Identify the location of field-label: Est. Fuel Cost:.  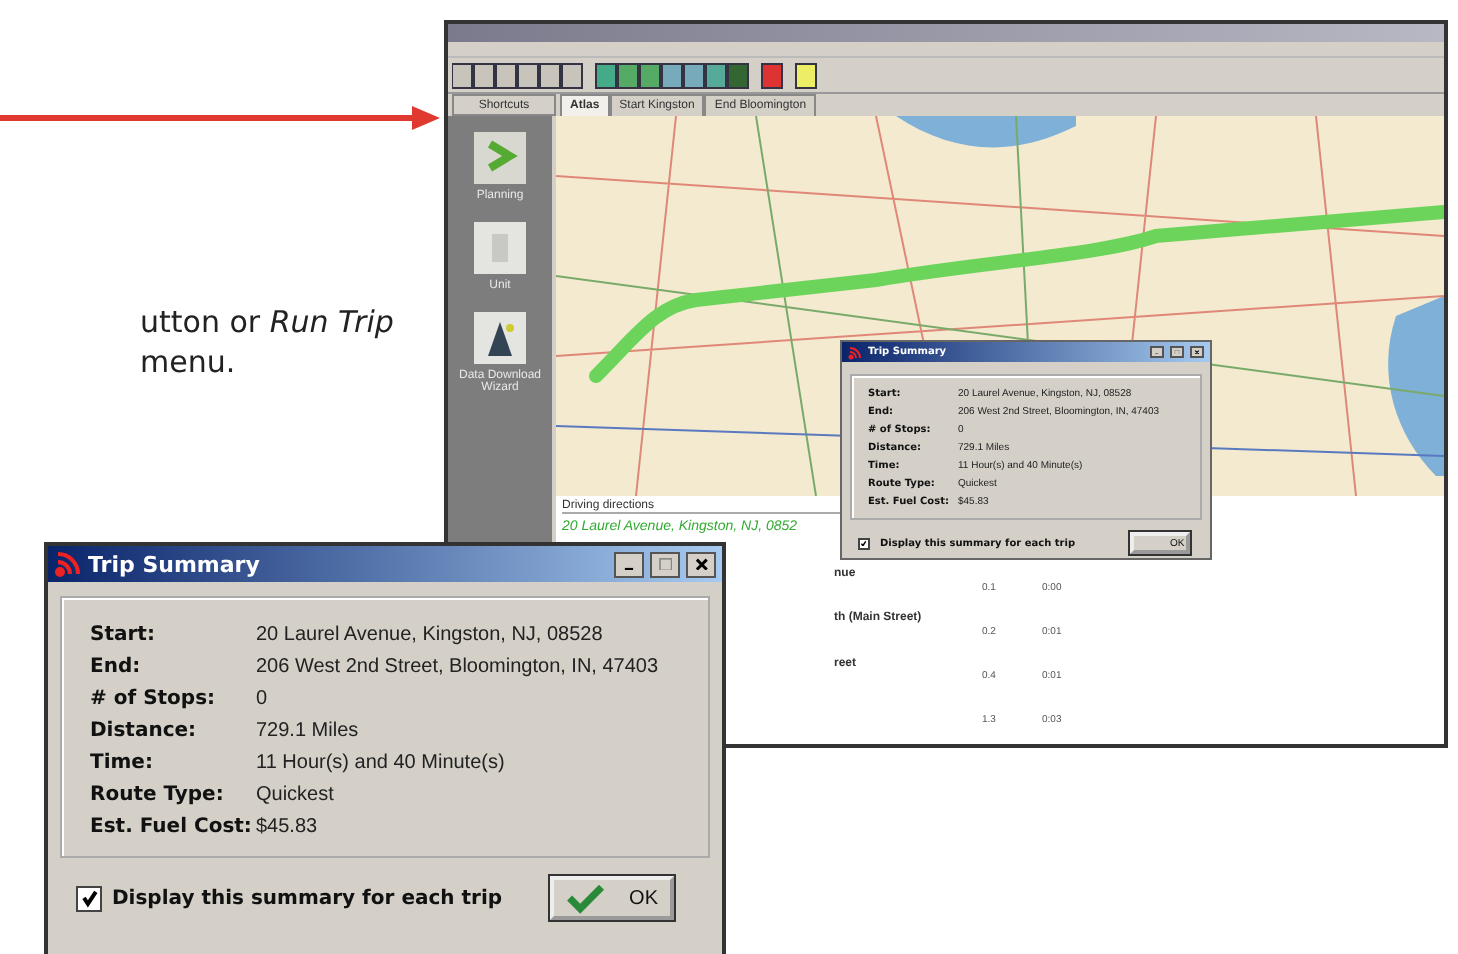
(172, 827).